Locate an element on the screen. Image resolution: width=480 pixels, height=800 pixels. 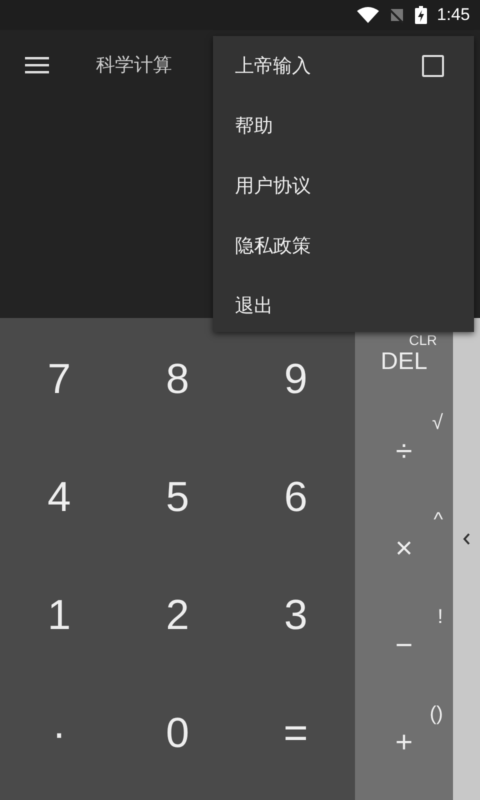
menu-item: 帮助 is located at coordinates (343, 126).